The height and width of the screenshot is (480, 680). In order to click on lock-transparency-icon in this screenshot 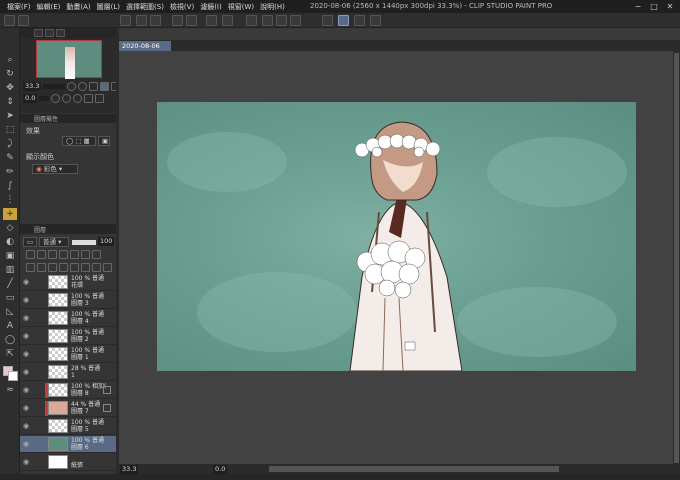, I will do `click(74, 254)`.